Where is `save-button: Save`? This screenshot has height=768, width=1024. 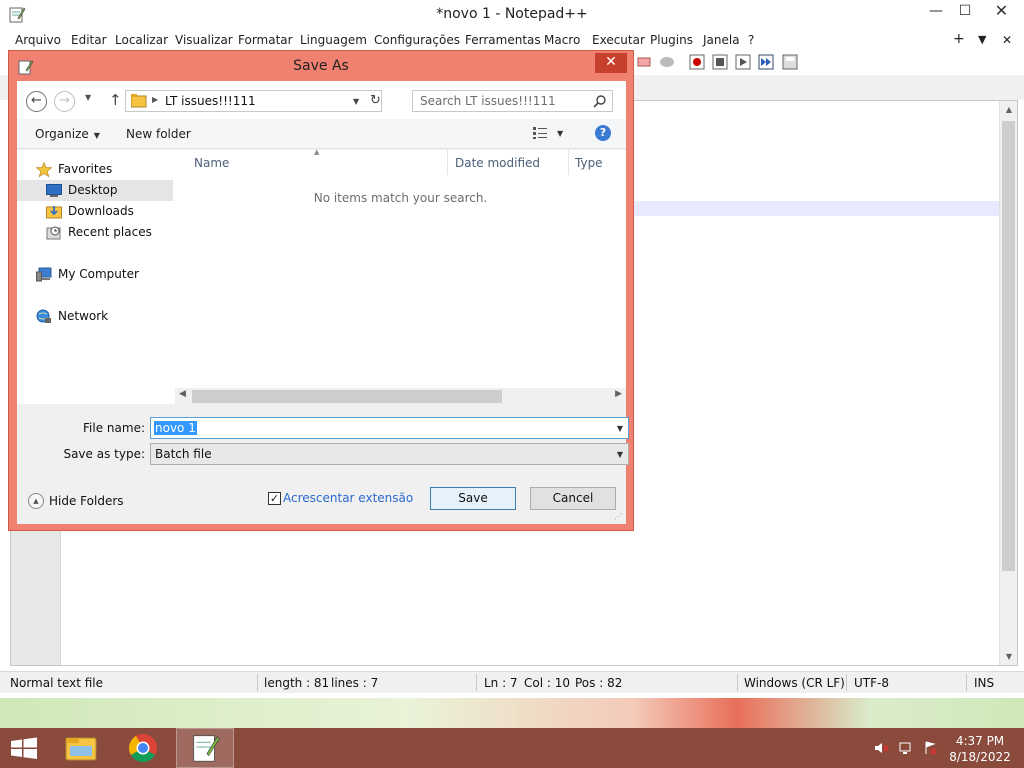
save-button: Save is located at coordinates (473, 498).